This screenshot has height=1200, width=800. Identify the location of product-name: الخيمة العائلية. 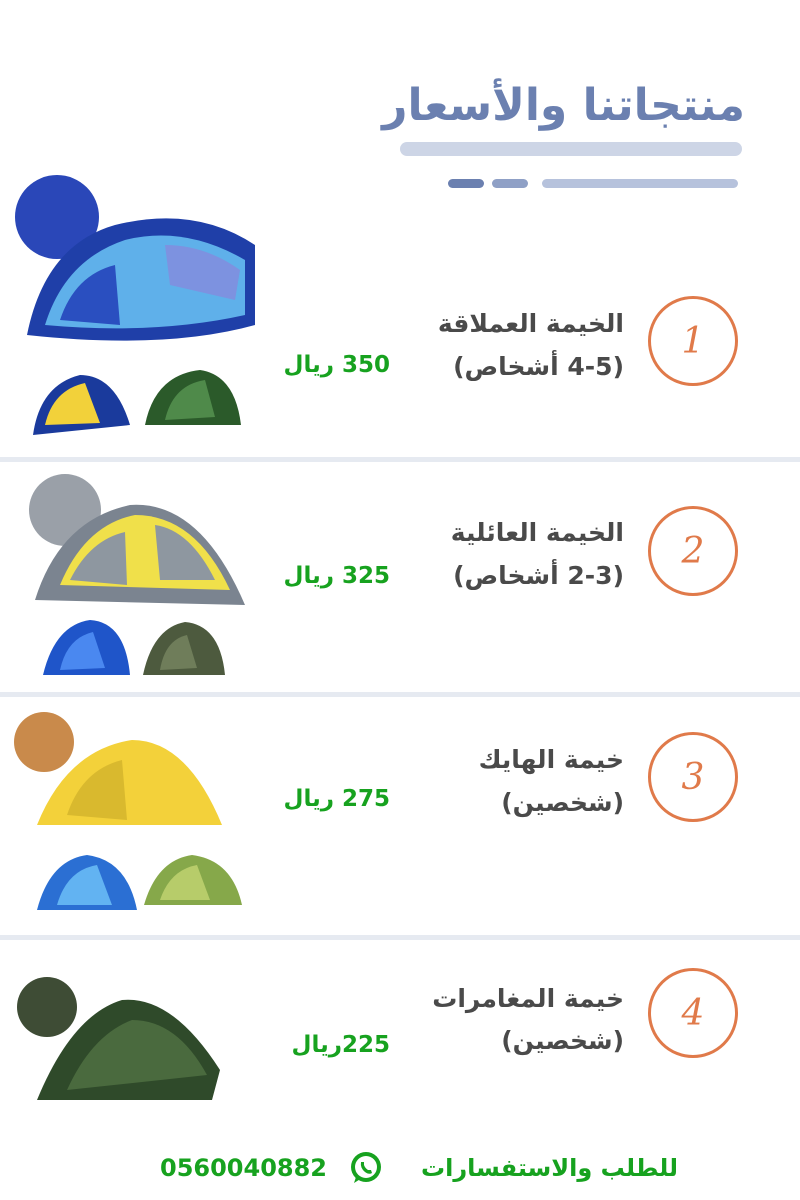
(537, 532).